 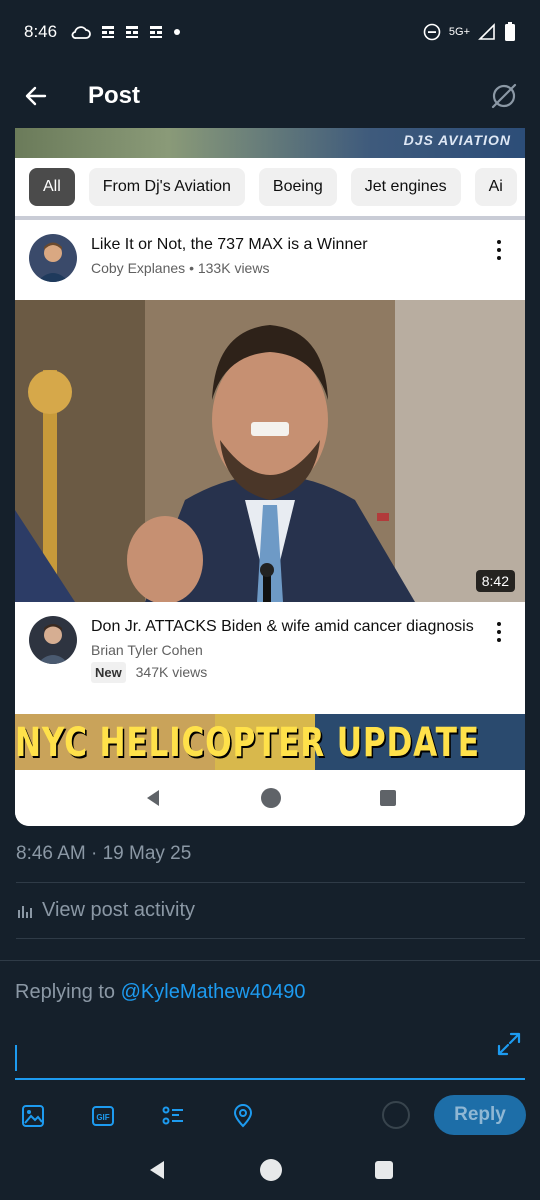 I want to click on expand-icon, so click(x=509, y=1044).